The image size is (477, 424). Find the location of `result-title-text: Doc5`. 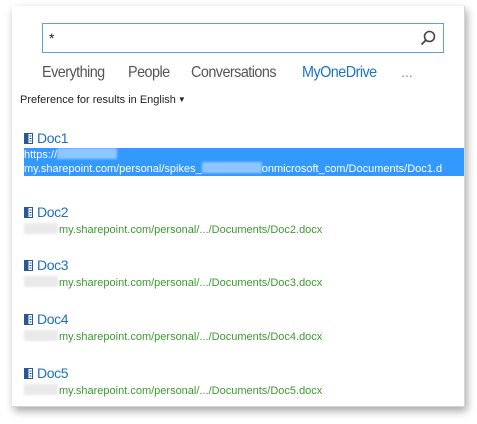

result-title-text: Doc5 is located at coordinates (53, 373).